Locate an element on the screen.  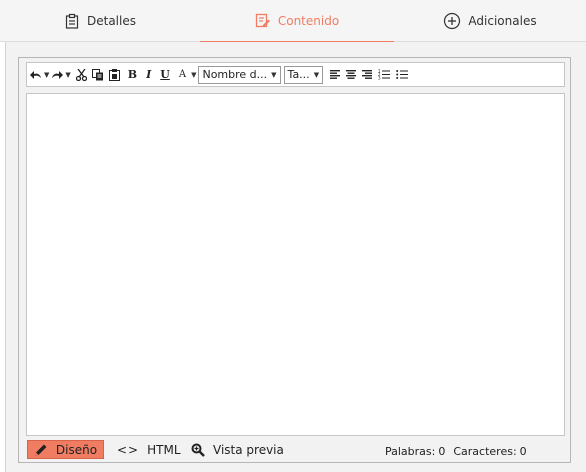
unordered-list-icon is located at coordinates (402, 74).